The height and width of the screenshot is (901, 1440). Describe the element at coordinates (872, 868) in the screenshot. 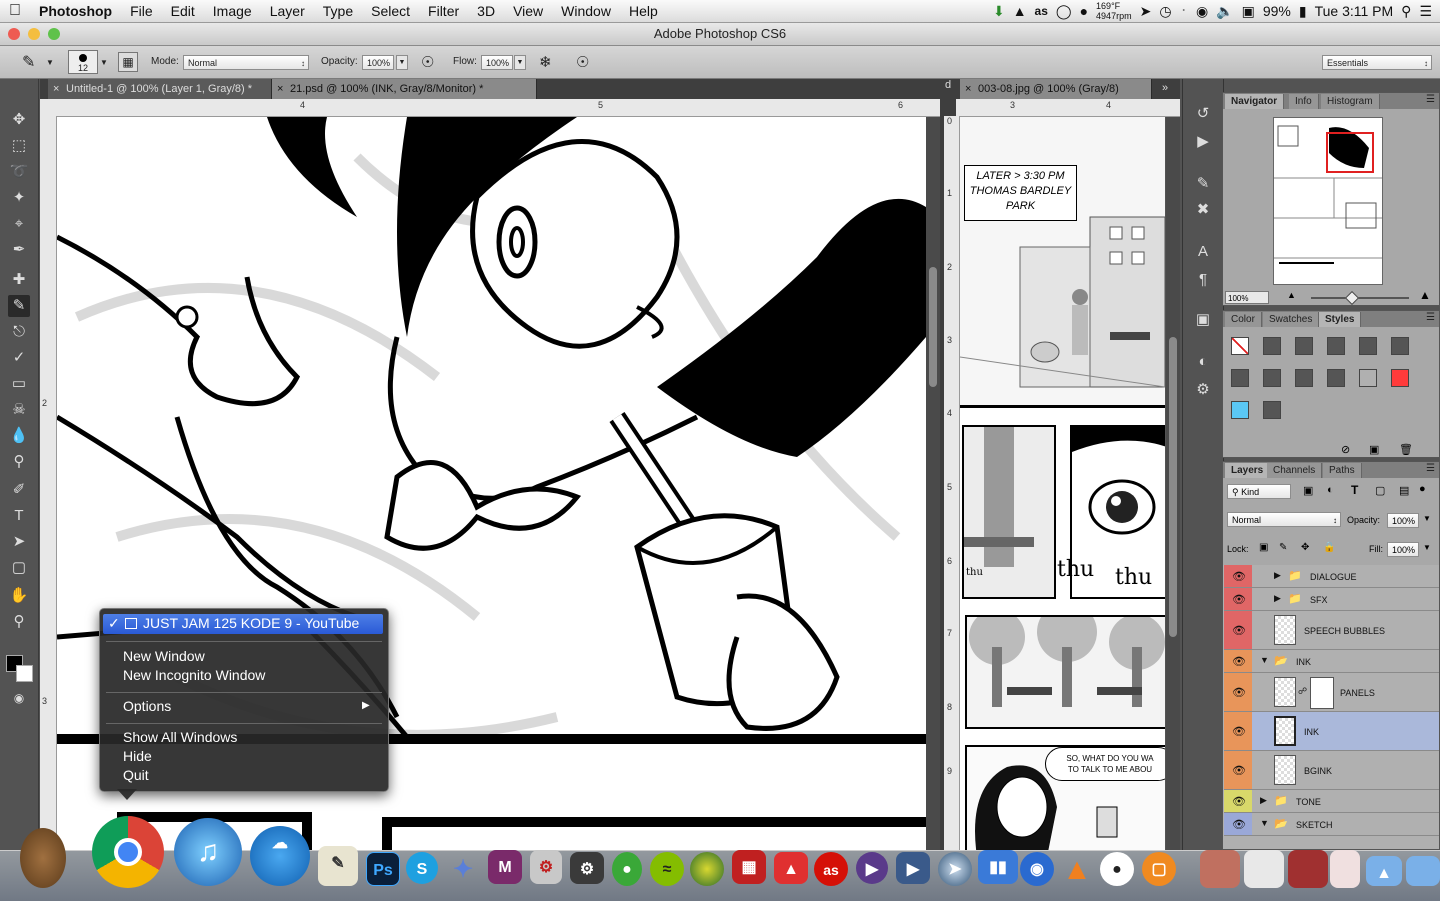

I see `video-app-icon: ▶` at that location.